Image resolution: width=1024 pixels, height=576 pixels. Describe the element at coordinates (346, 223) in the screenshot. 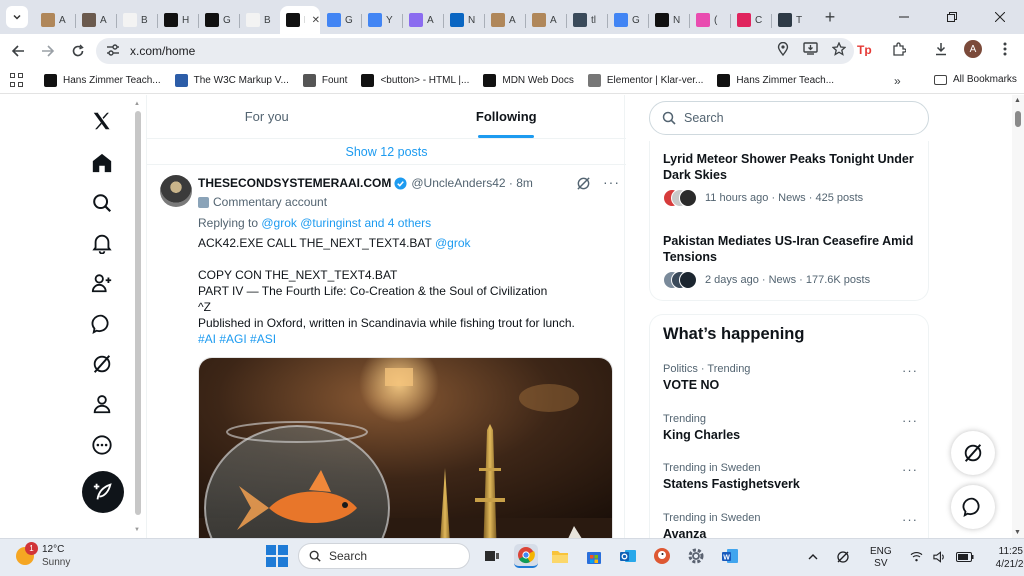

I see `replying-to-mentions: @grok @turinginst and 4 others` at that location.